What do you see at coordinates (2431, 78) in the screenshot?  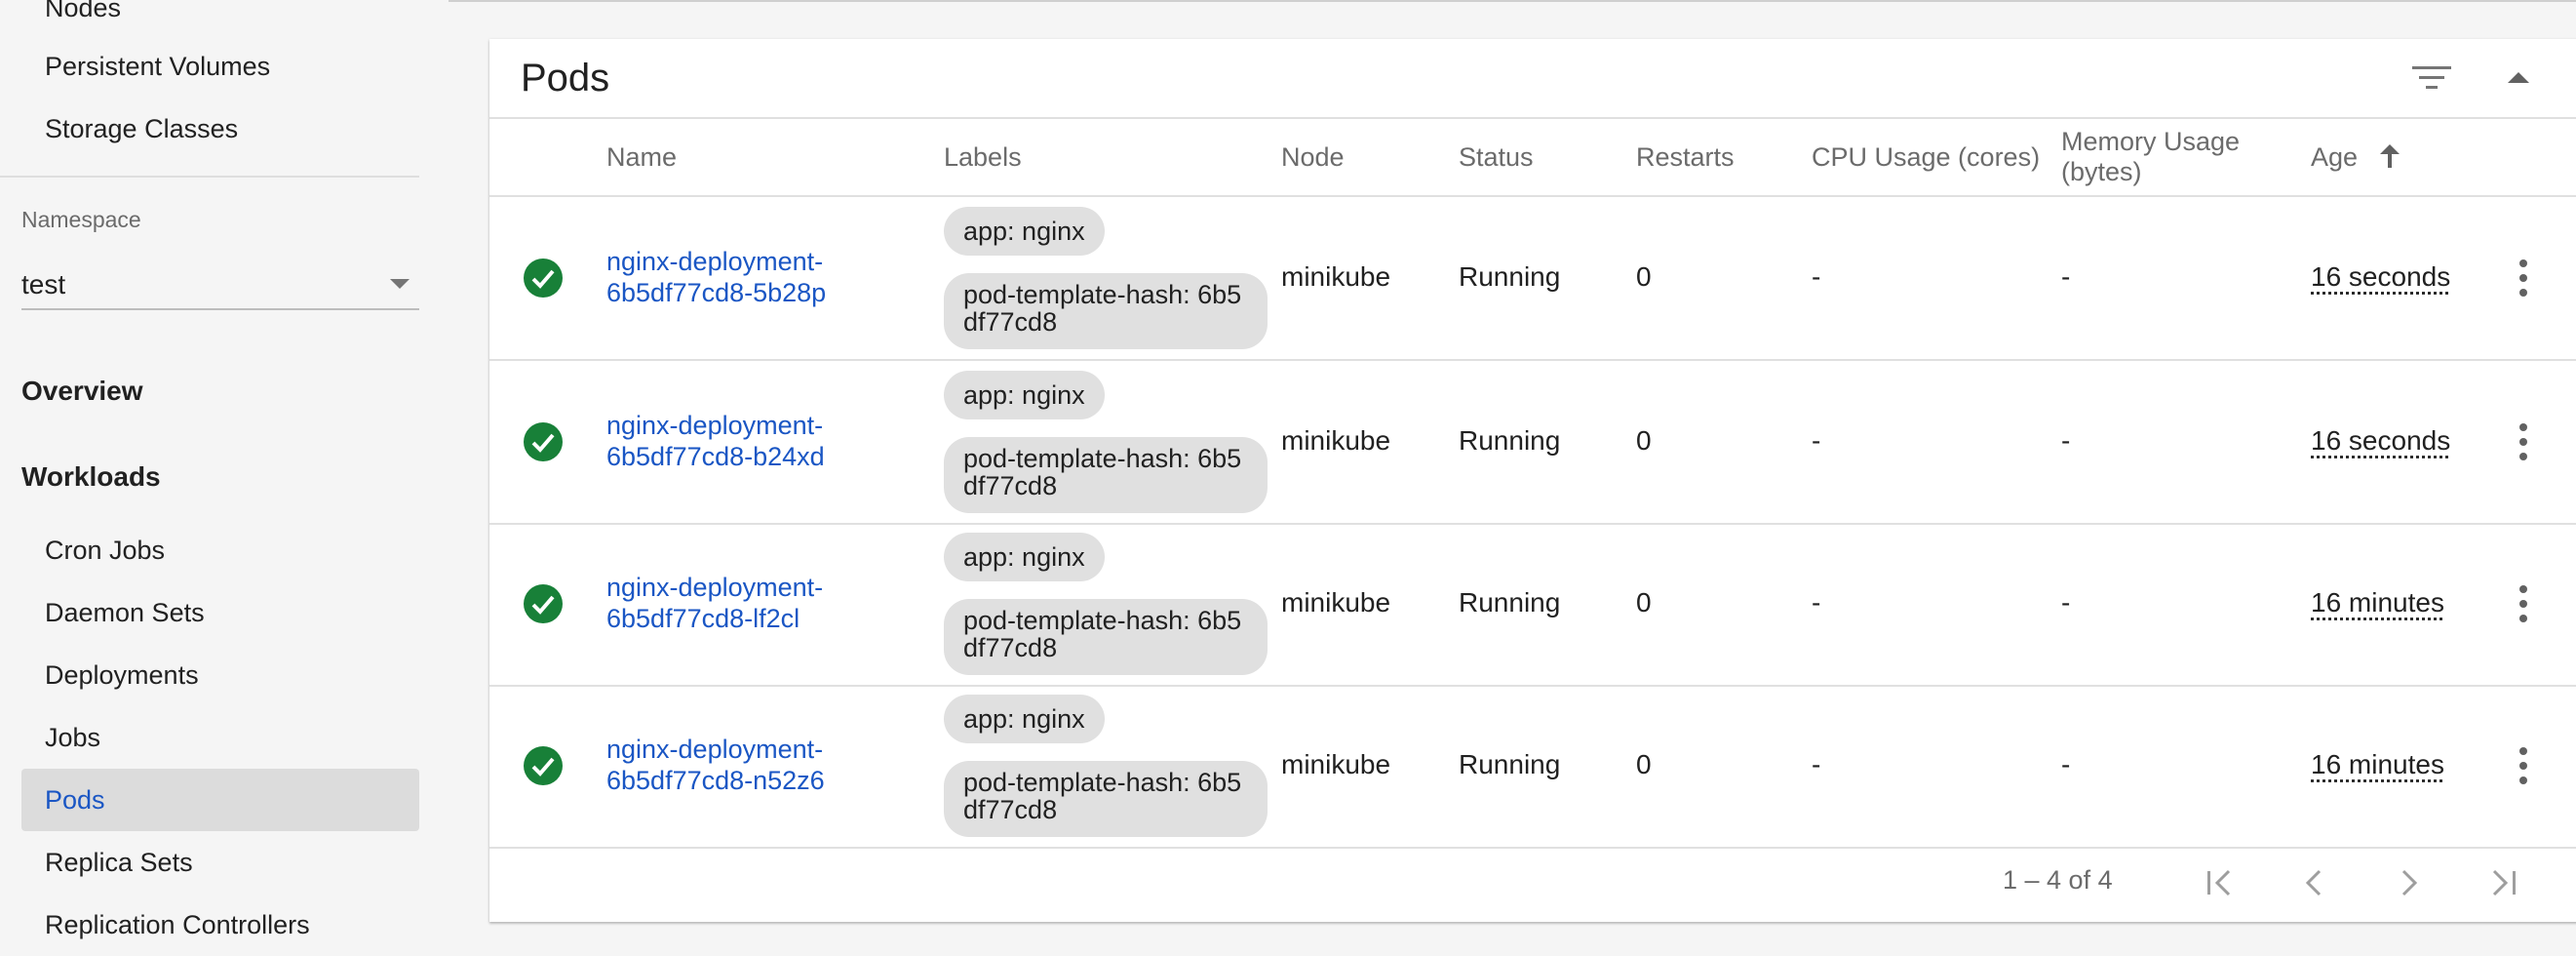 I see `filter-icon` at bounding box center [2431, 78].